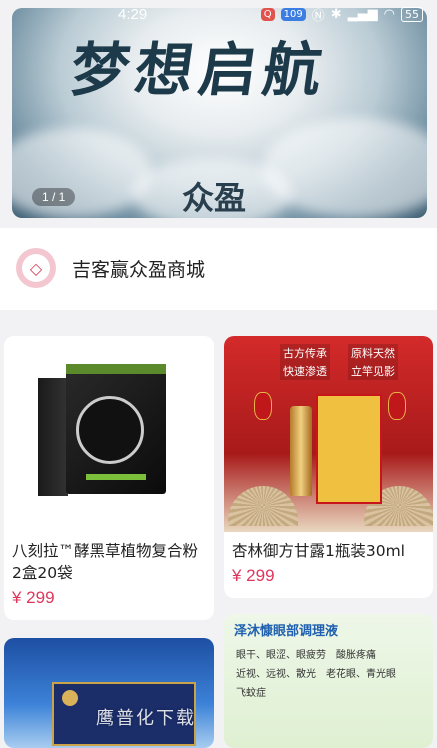 The width and height of the screenshot is (437, 748). What do you see at coordinates (82, 173) in the screenshot?
I see `cloud-shape` at bounding box center [82, 173].